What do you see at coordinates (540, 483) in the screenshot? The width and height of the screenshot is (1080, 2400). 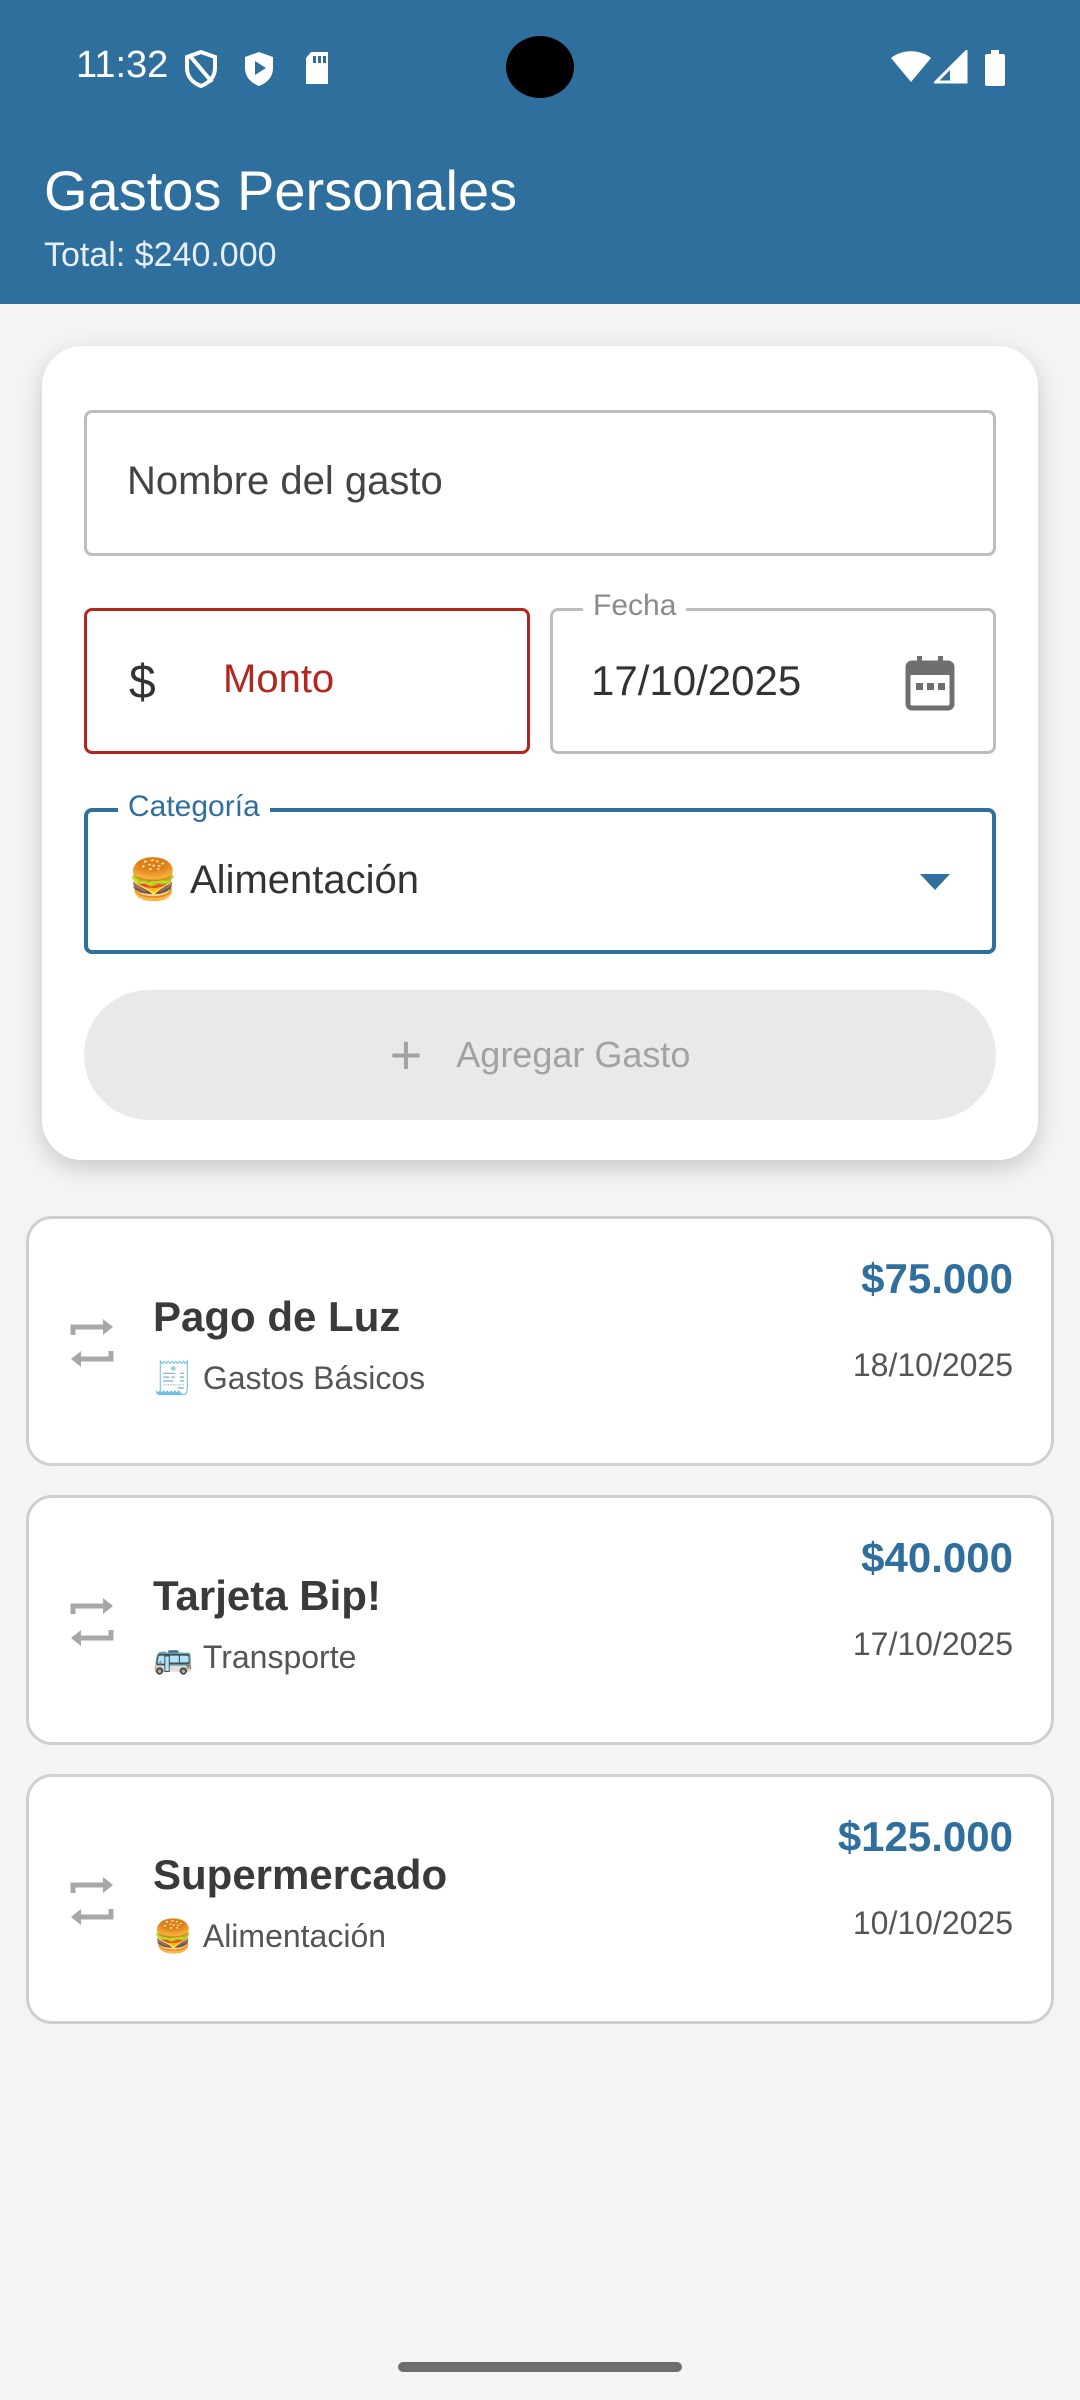 I see `expense-name-field: Nombre del gasto` at bounding box center [540, 483].